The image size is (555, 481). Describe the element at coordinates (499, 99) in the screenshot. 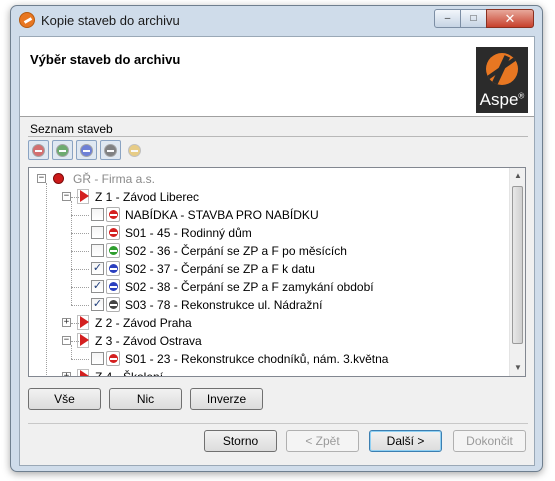

I see `logo-text: Aspe` at that location.